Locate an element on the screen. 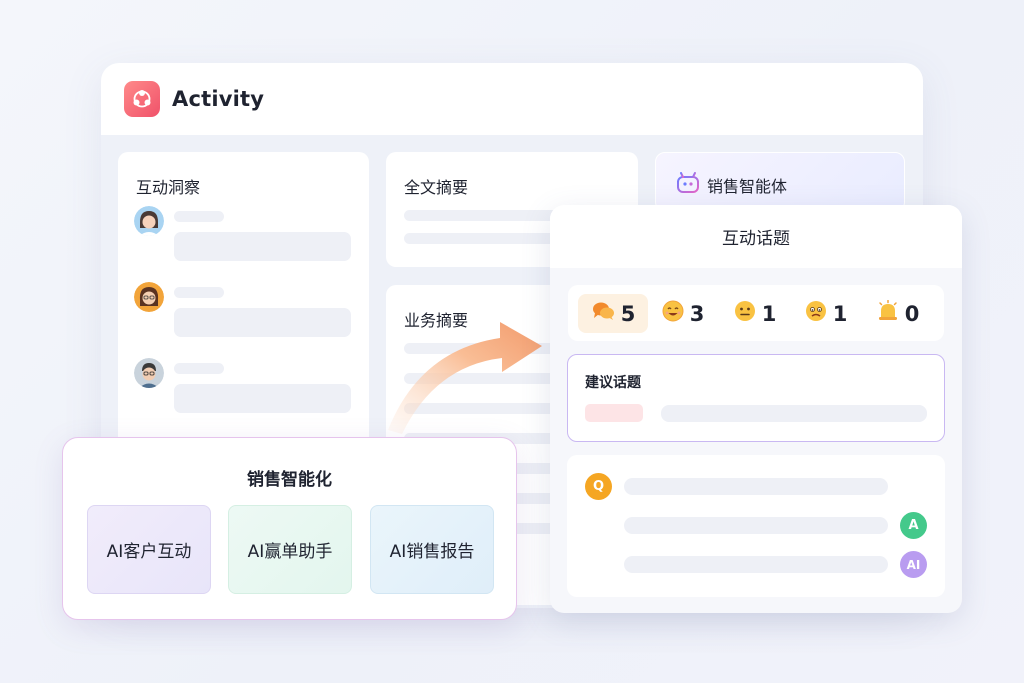  sales-intelligence-card: 销售智能化 AI客户互动 AI赢单助手 AI销售报告 is located at coordinates (289, 528).